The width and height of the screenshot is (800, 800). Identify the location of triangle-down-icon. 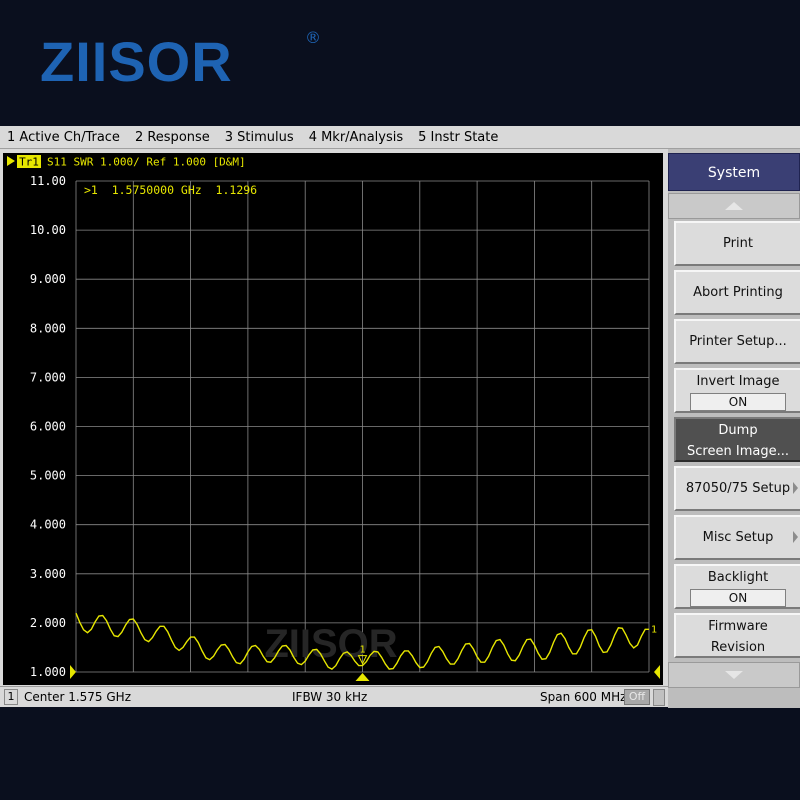
(734, 675).